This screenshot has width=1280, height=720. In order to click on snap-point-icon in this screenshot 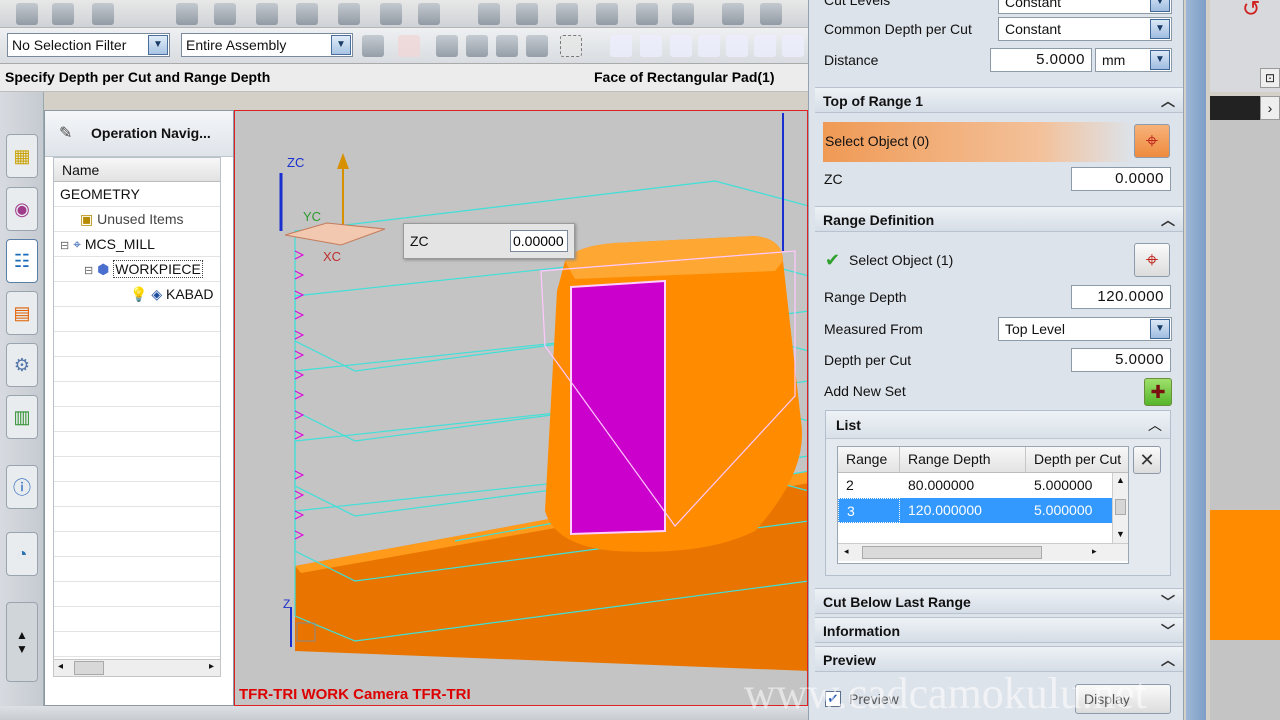, I will do `click(409, 46)`.